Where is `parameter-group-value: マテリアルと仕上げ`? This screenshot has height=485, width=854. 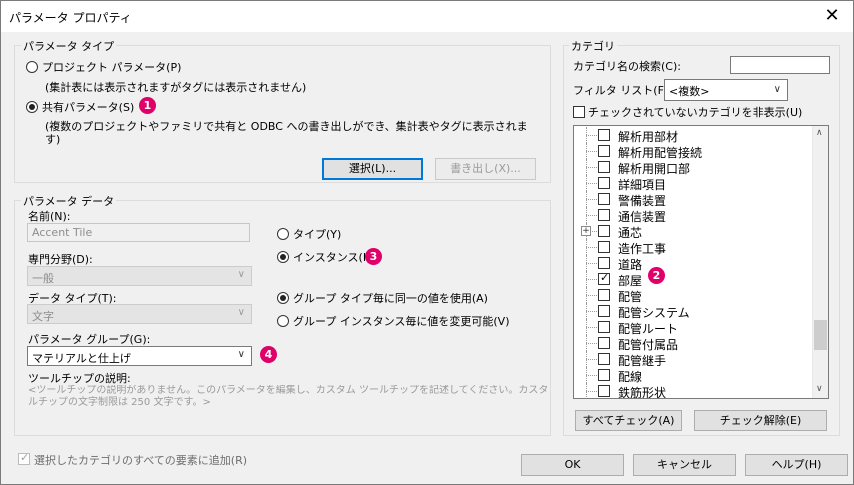
parameter-group-value: マテリアルと仕上げ is located at coordinates (81, 358).